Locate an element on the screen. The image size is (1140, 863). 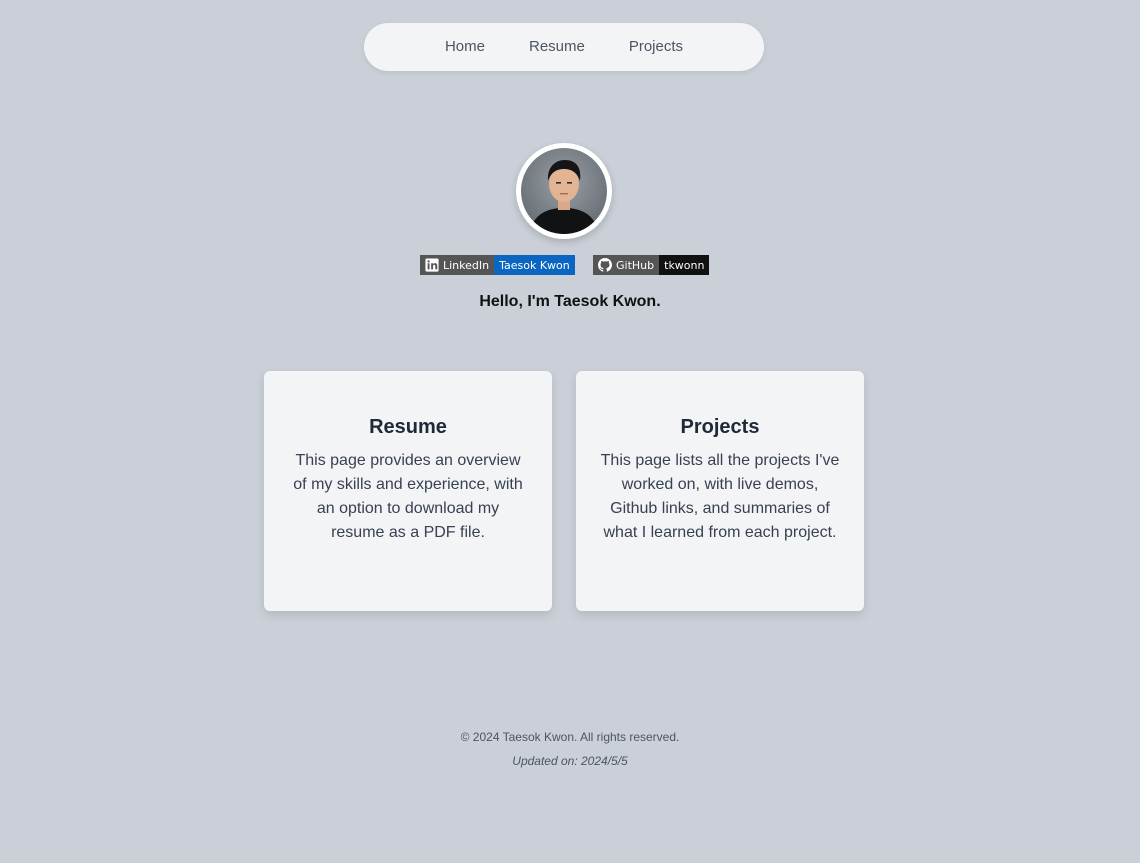
top-nav: Home Resume Projects is located at coordinates (564, 47).